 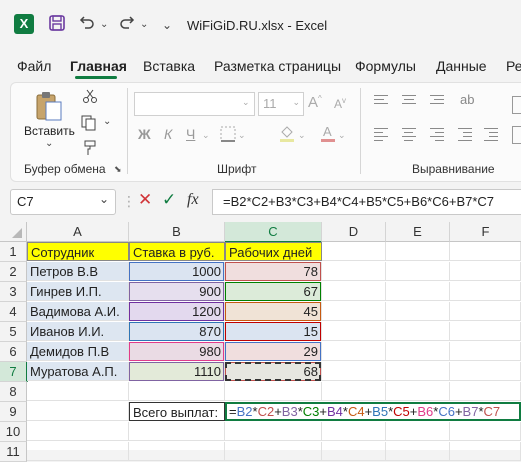 What do you see at coordinates (410, 99) in the screenshot?
I see `align-middle-icon` at bounding box center [410, 99].